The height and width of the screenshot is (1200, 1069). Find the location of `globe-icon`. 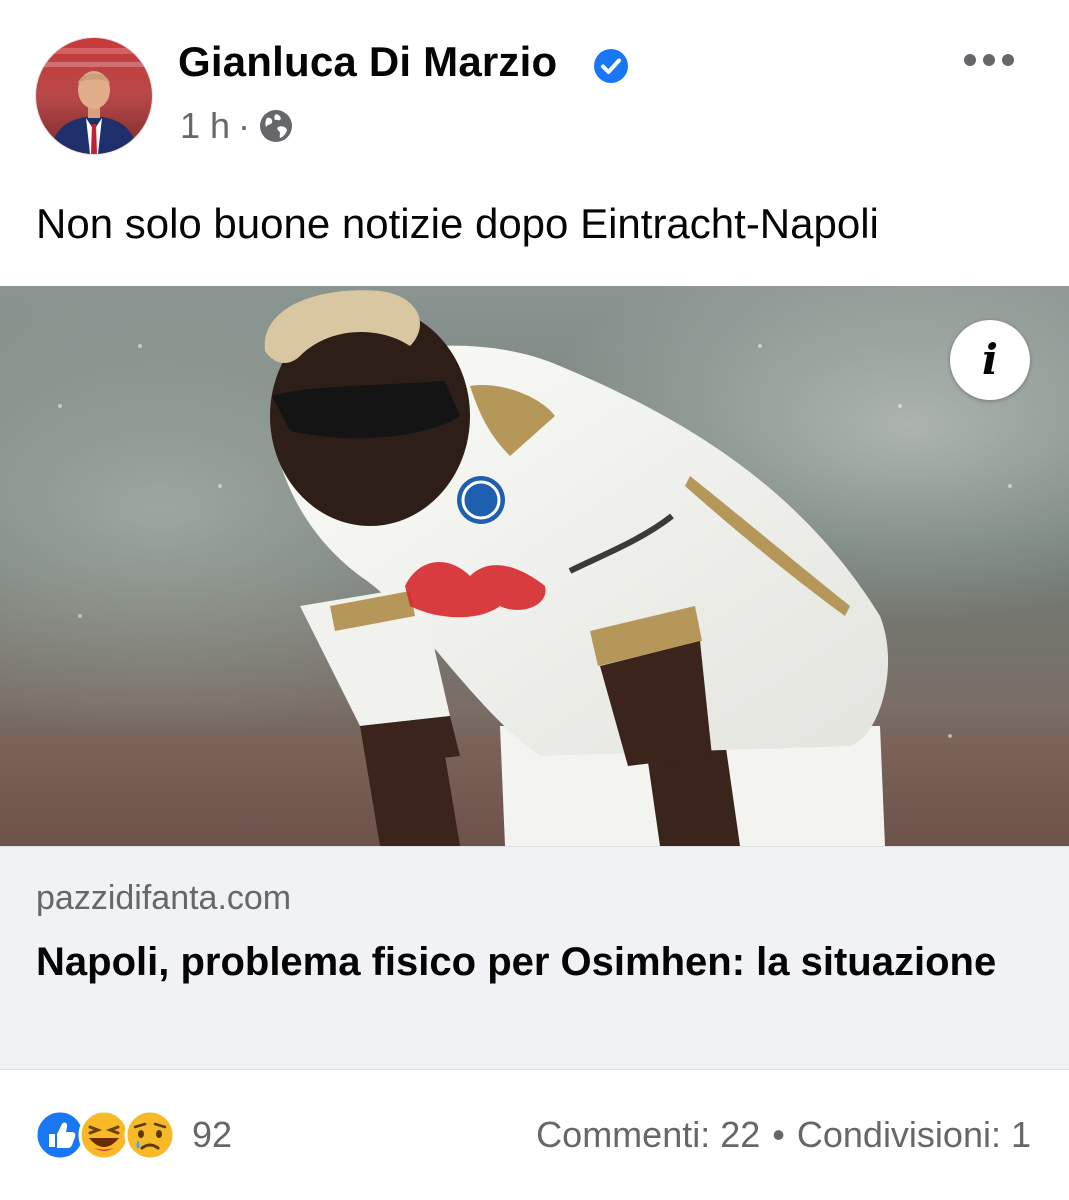

globe-icon is located at coordinates (276, 126).